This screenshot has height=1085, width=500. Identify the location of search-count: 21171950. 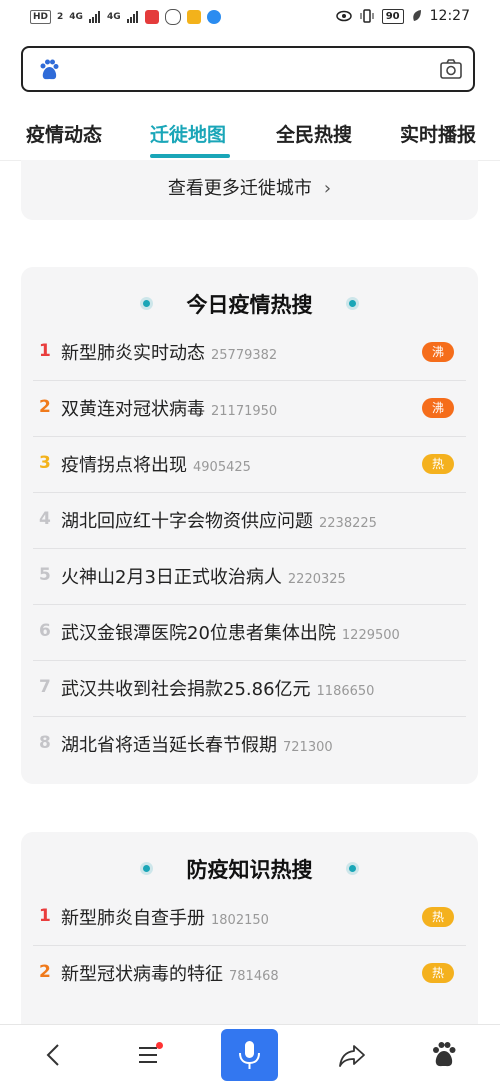
(244, 411).